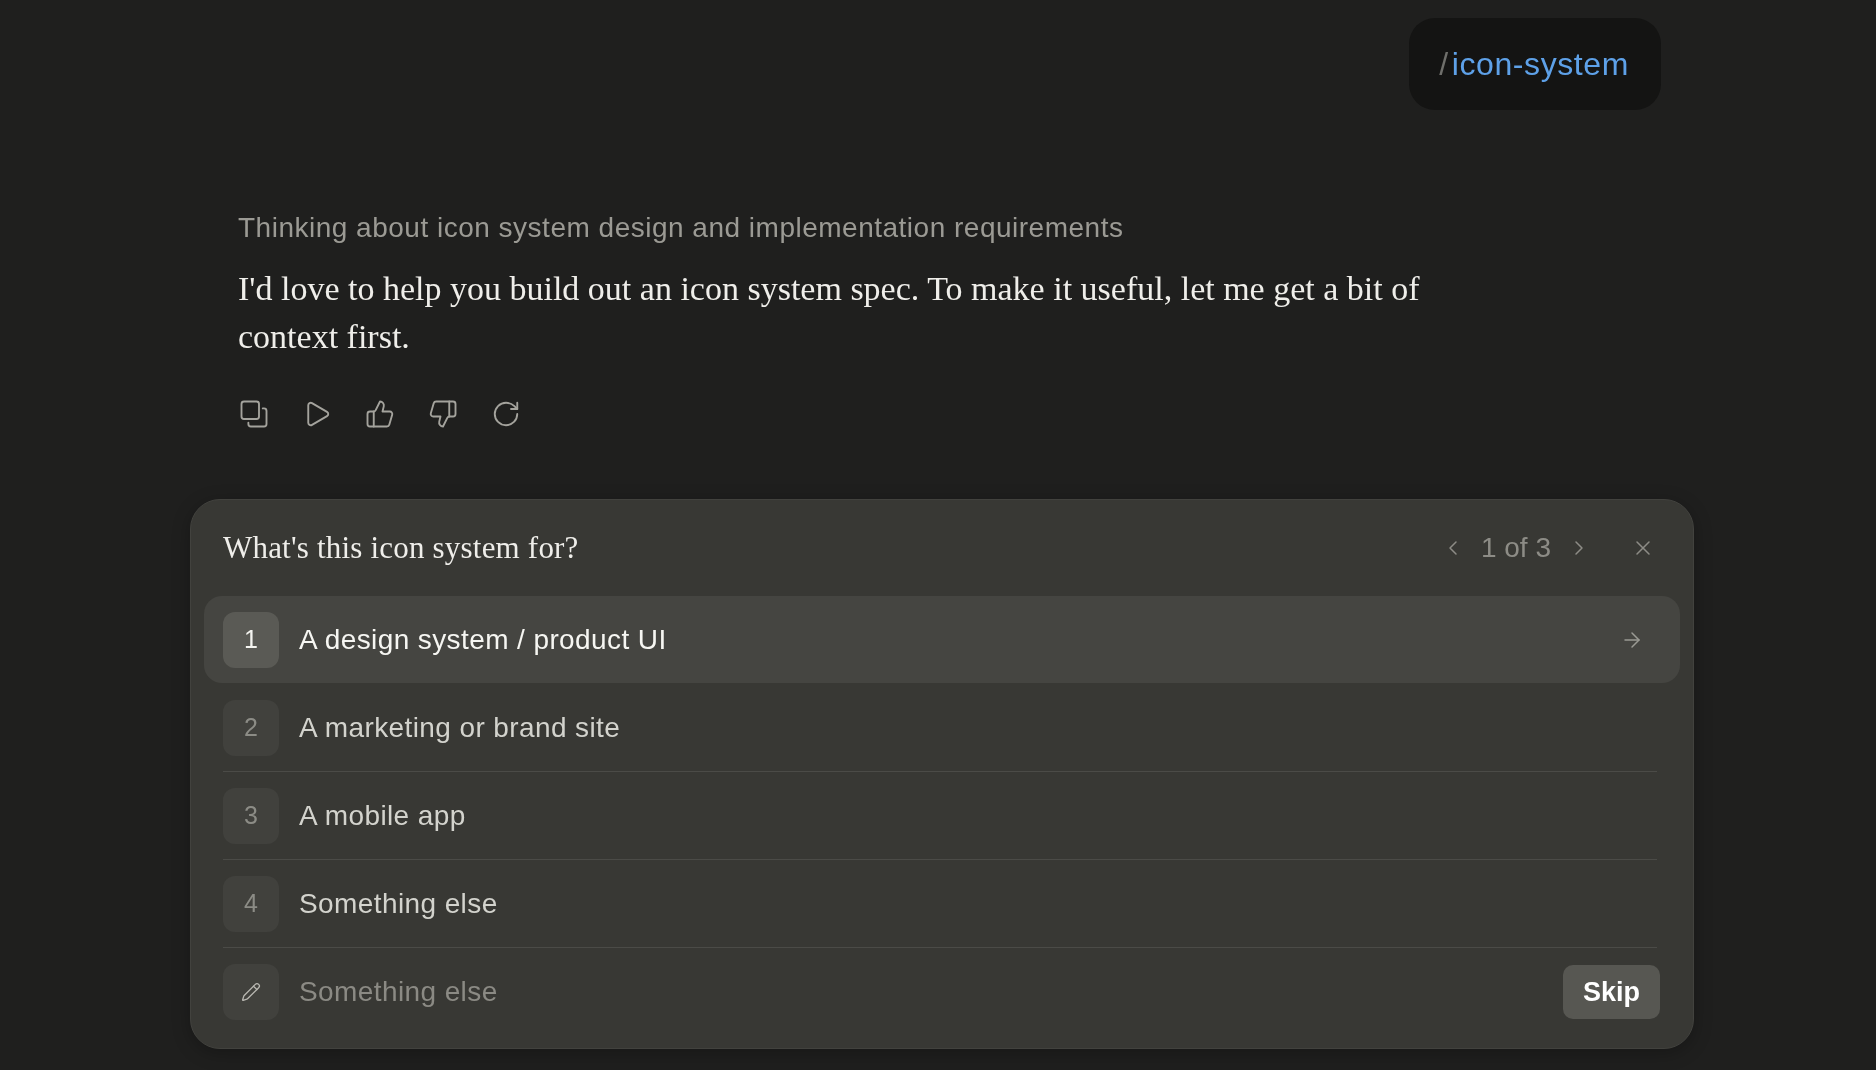  What do you see at coordinates (380, 414) in the screenshot?
I see `thumbs-up-icon` at bounding box center [380, 414].